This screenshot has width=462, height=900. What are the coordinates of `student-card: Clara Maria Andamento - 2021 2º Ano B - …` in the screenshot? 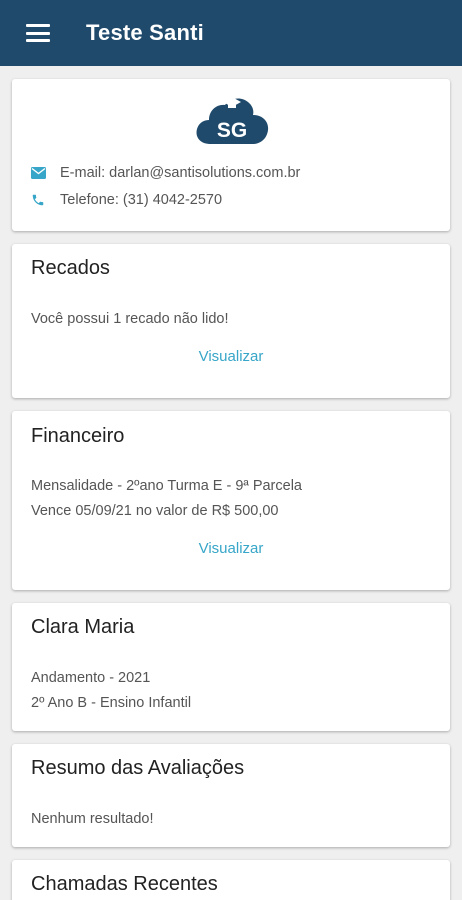 It's located at (231, 667).